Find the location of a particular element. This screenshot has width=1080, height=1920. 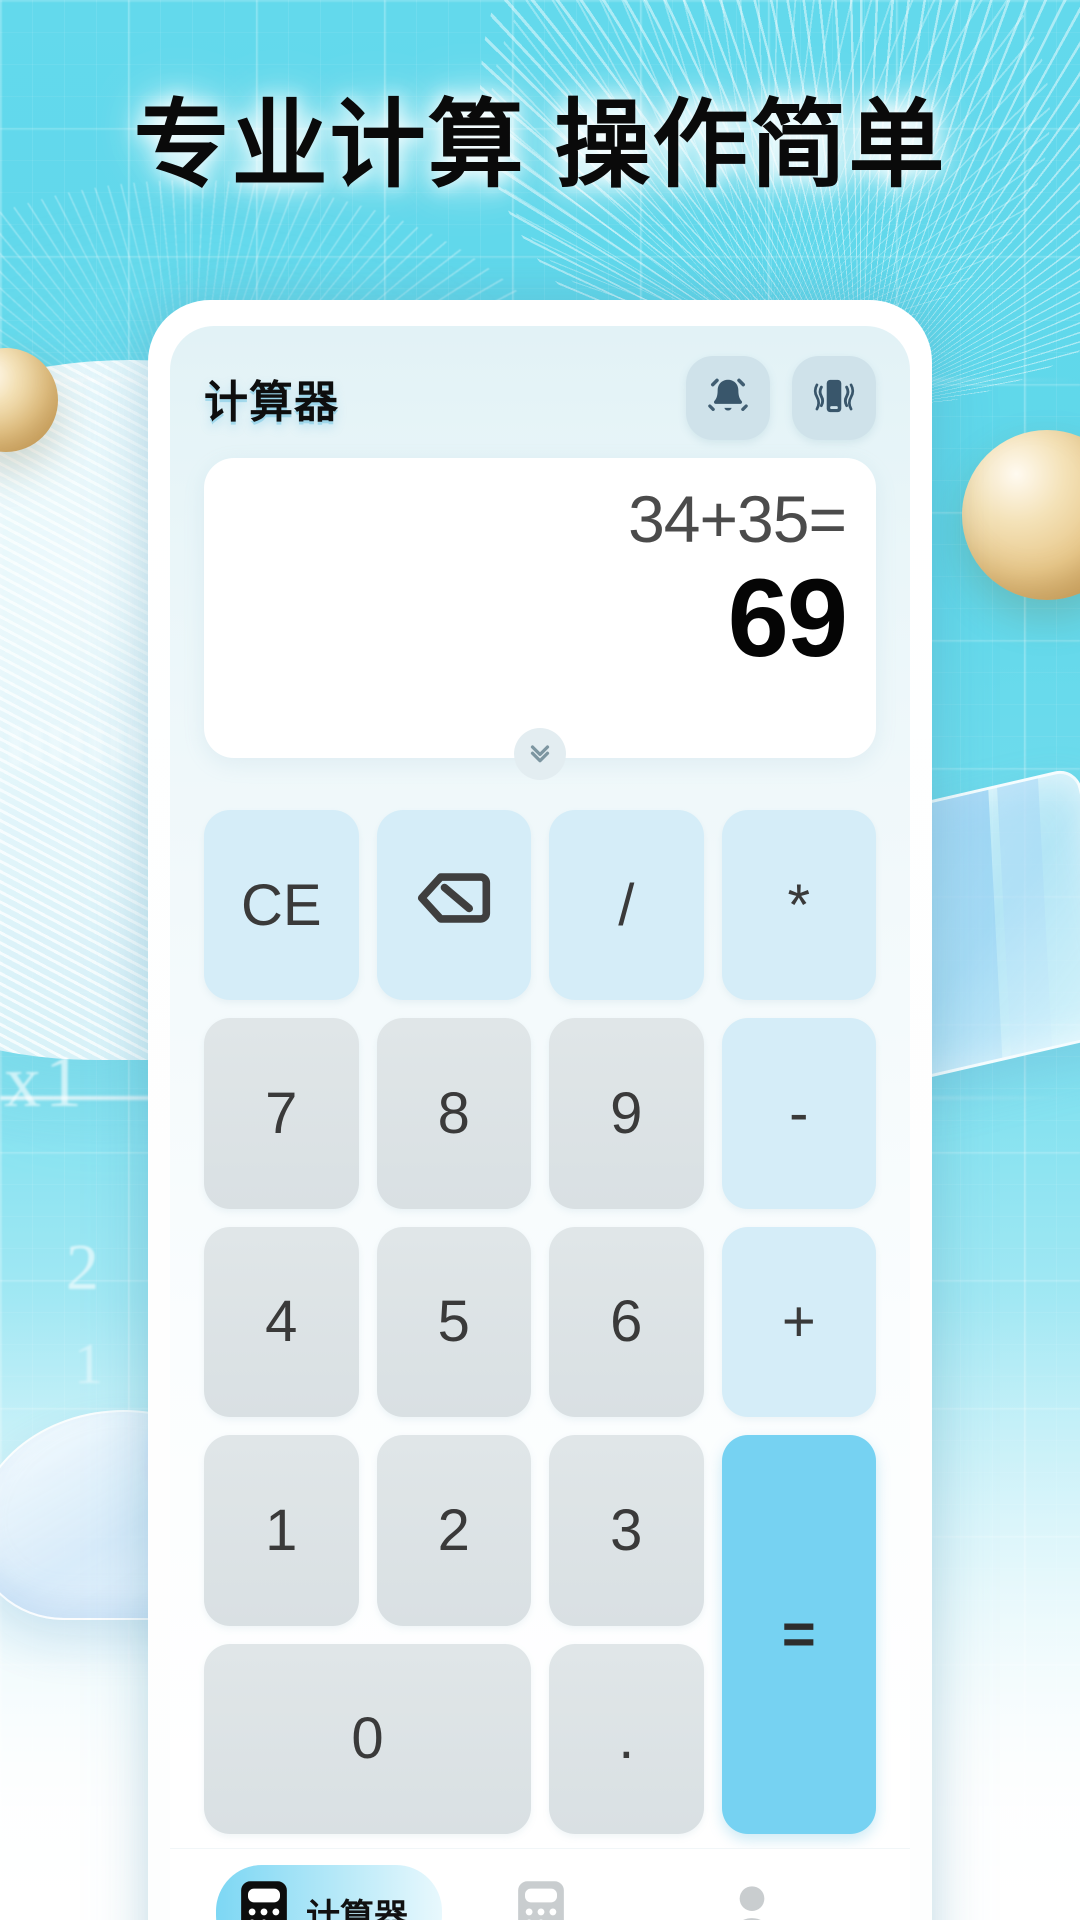

nav-calculator: 计算器 is located at coordinates (329, 1892).